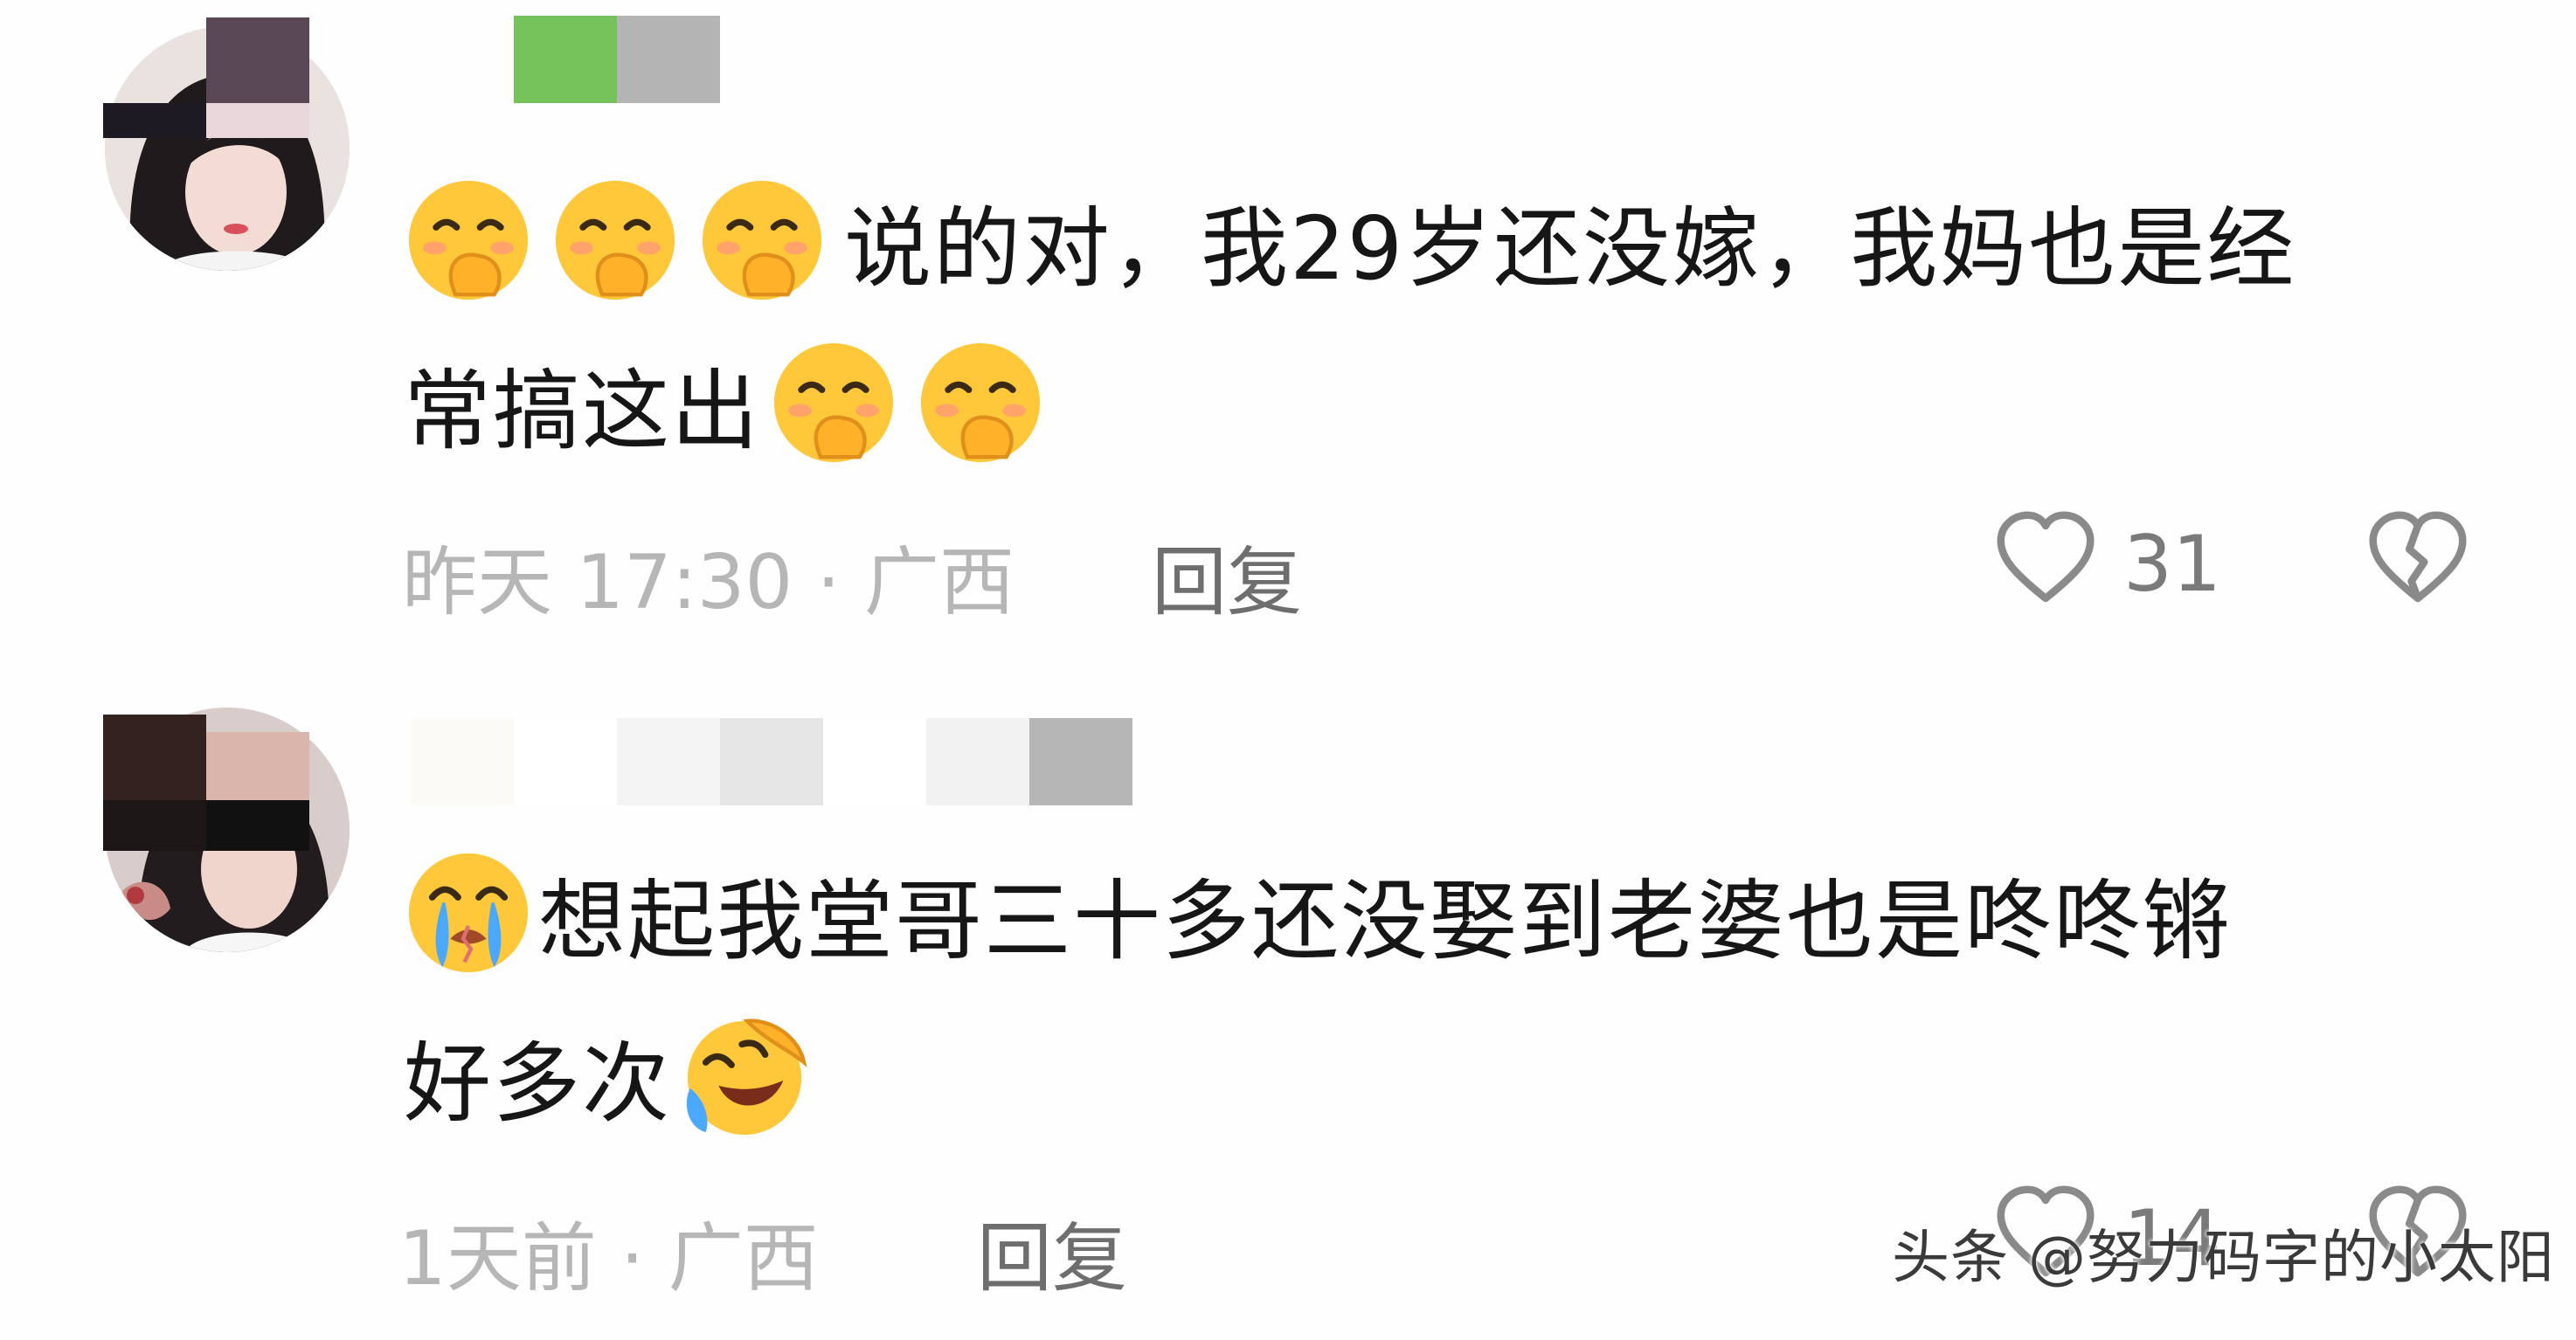  What do you see at coordinates (1570, 249) in the screenshot?
I see `comment-text-line1: 说的对，我29岁还没嫁，我妈也是经` at bounding box center [1570, 249].